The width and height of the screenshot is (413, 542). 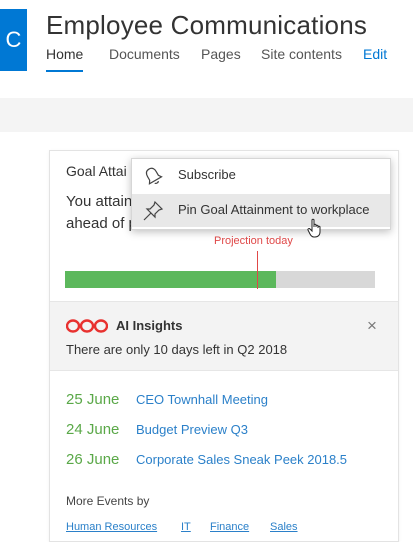 I want to click on more-events-label: More Events by, so click(x=108, y=501).